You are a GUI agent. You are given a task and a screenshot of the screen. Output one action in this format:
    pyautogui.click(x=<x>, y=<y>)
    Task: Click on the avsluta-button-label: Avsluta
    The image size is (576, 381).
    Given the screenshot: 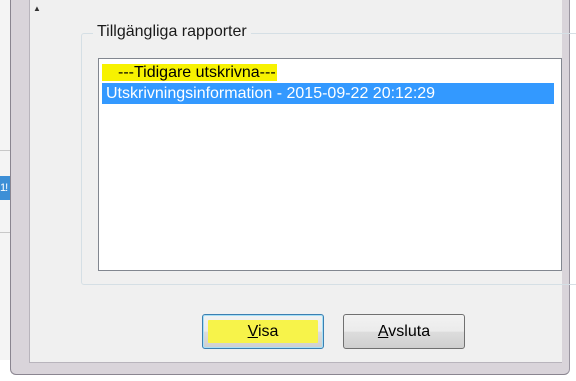 What is the action you would take?
    pyautogui.click(x=404, y=331)
    